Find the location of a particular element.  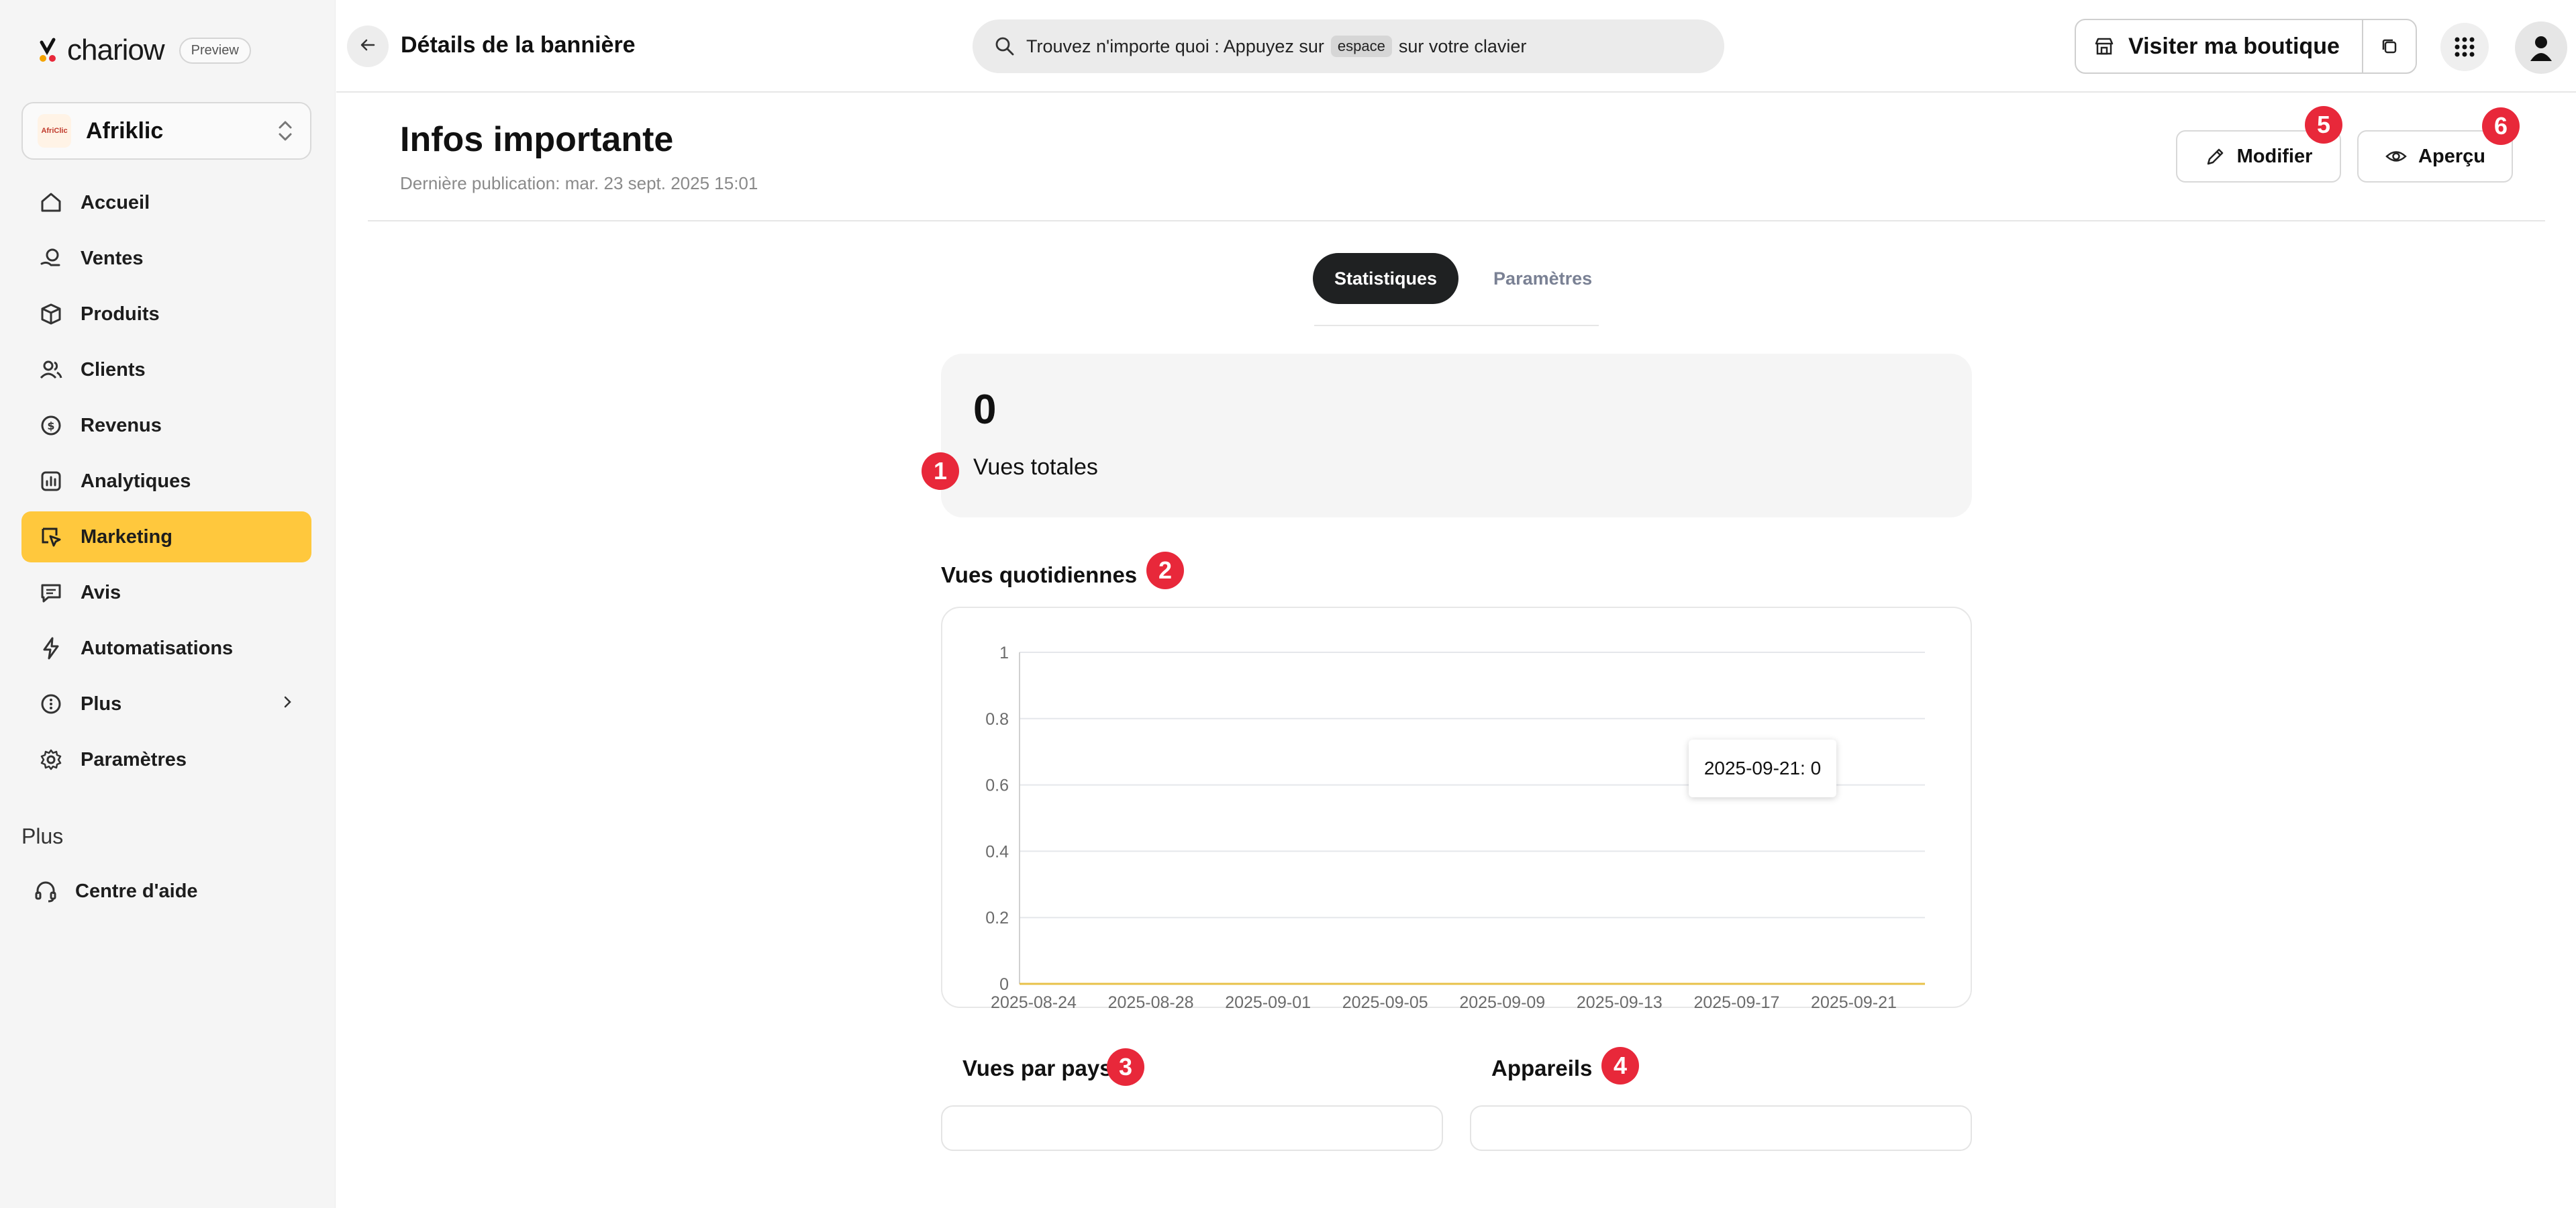

sidebar-item-label: Clients is located at coordinates (113, 369).